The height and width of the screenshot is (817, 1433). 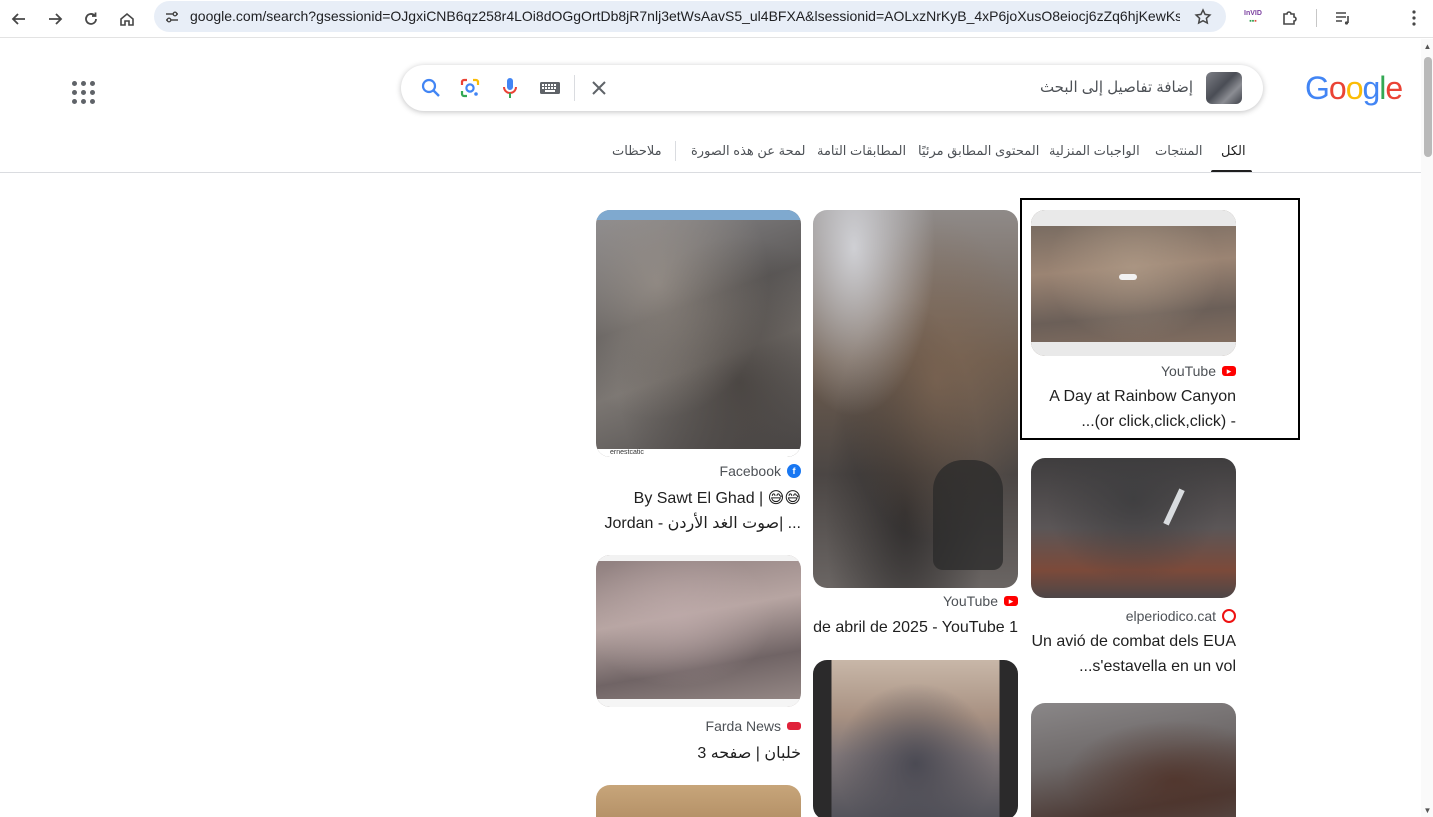 What do you see at coordinates (743, 726) in the screenshot?
I see `result-source-name: Farda News` at bounding box center [743, 726].